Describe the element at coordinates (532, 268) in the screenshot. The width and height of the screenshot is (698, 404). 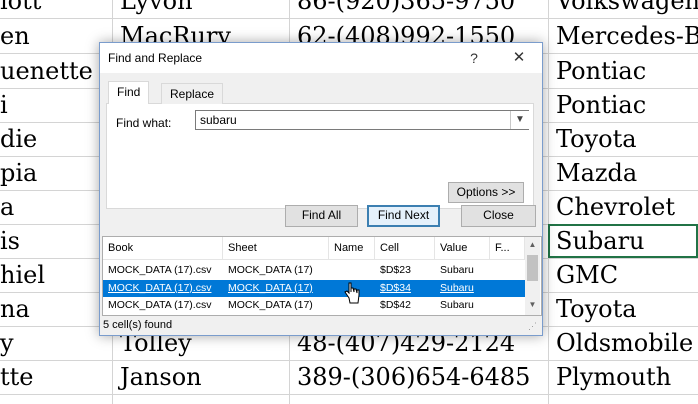
I see `scroll-thumb` at that location.